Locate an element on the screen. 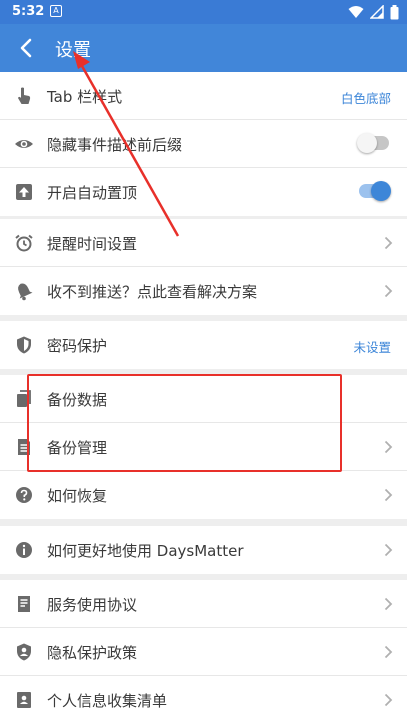  setting-push-help: 收不到推送？点此查看解决方案 is located at coordinates (203, 291).